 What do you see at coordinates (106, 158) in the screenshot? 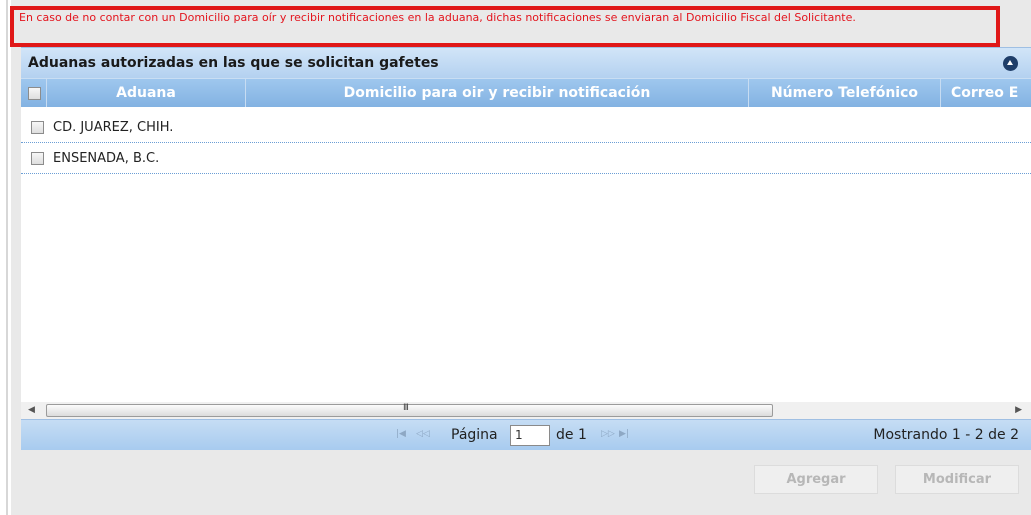
I see `aduana-cell: ENSENADA, B.C.` at bounding box center [106, 158].